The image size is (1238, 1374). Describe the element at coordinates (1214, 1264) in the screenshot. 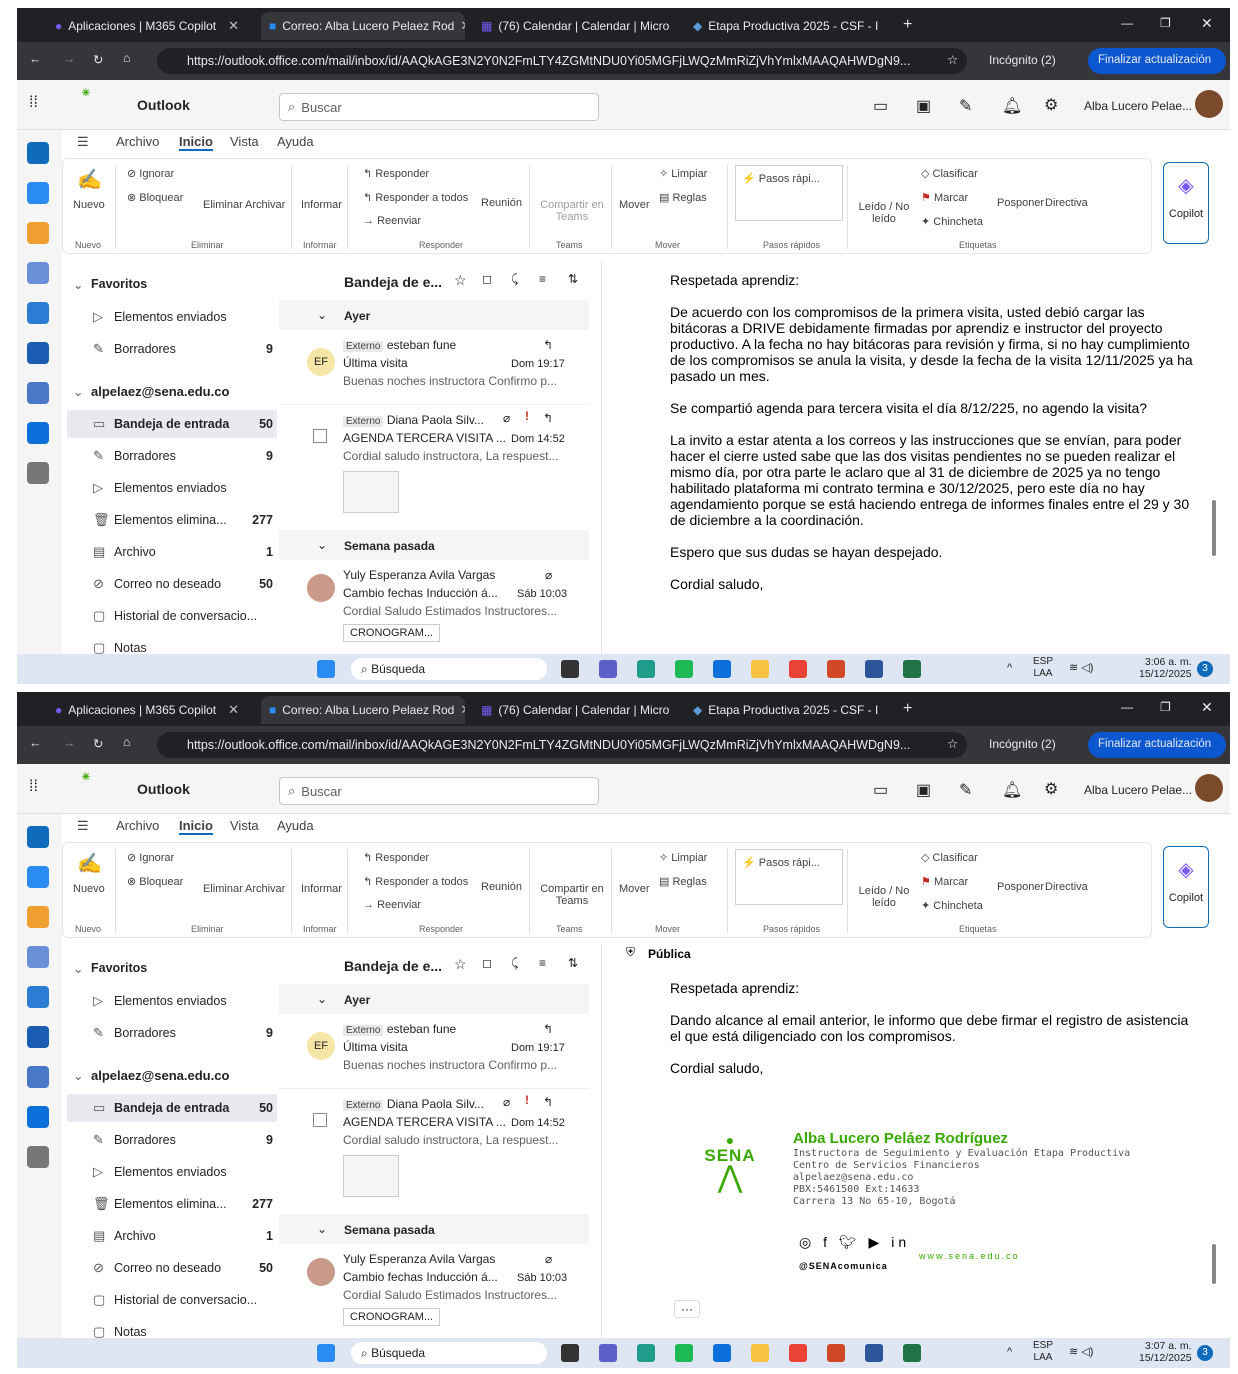

I see `scrollbar` at that location.